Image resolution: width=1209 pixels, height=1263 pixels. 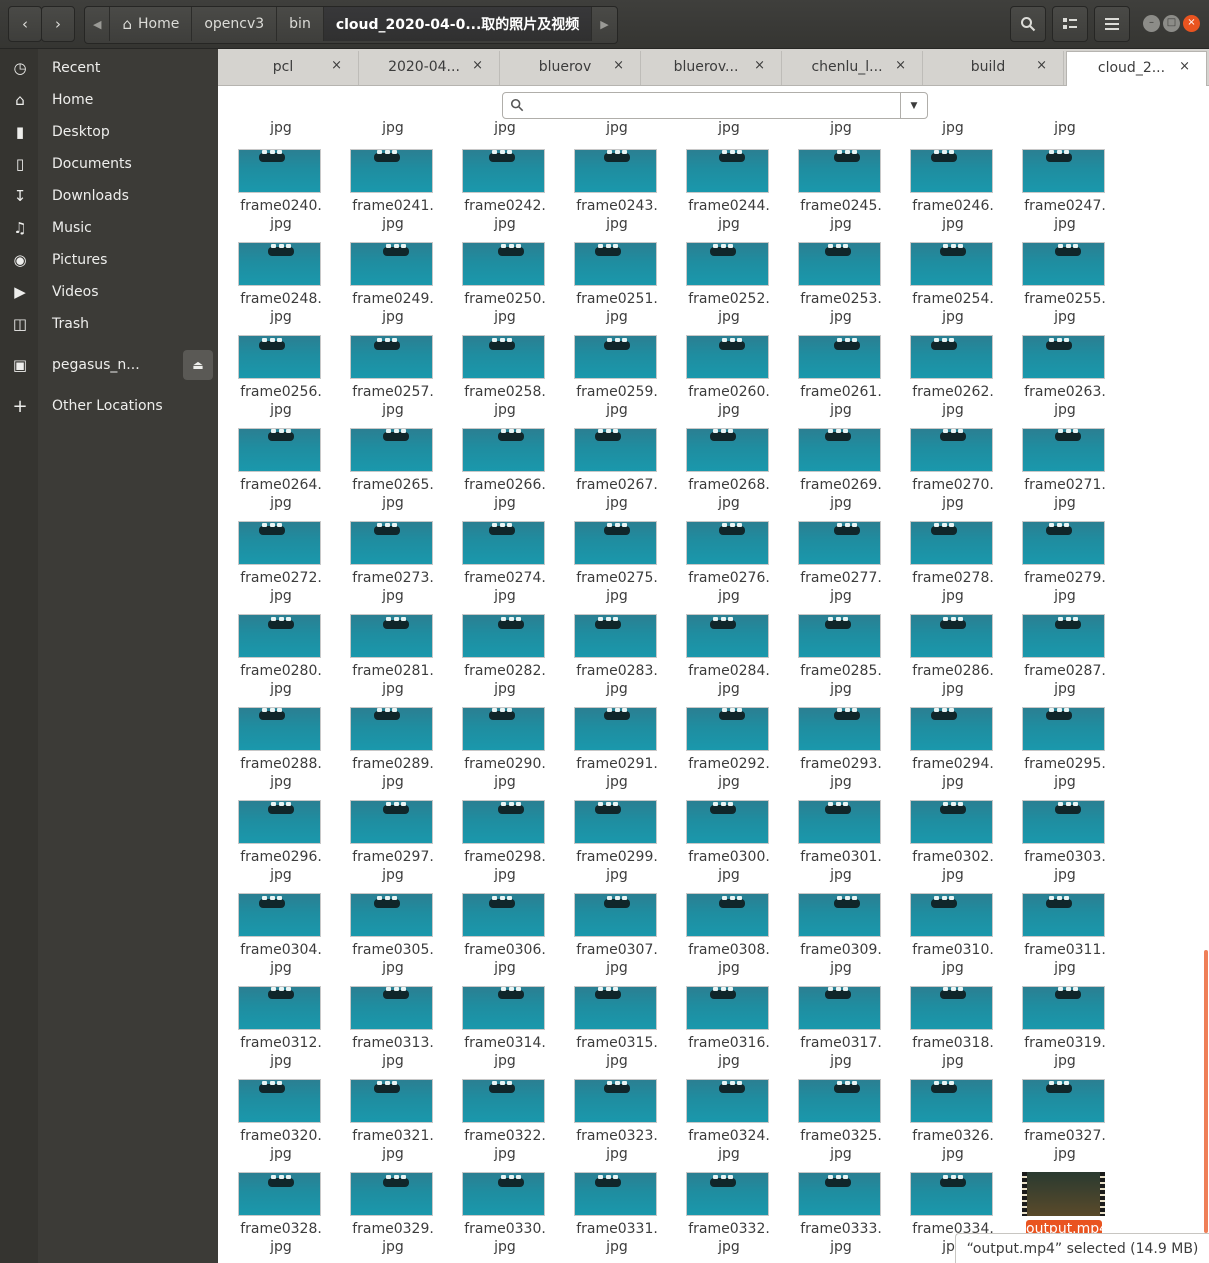 I want to click on file-item: frame0245. jpg, so click(x=834, y=176).